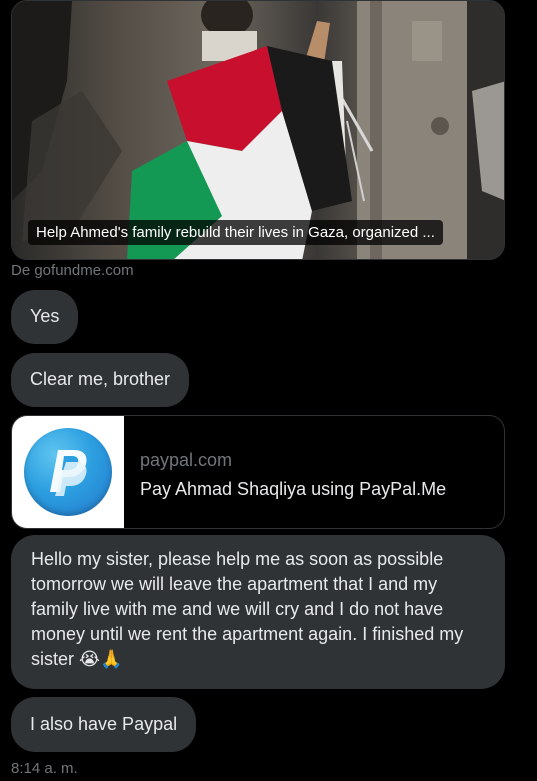 This screenshot has height=781, width=537. I want to click on paypal-logo-icon, so click(68, 472).